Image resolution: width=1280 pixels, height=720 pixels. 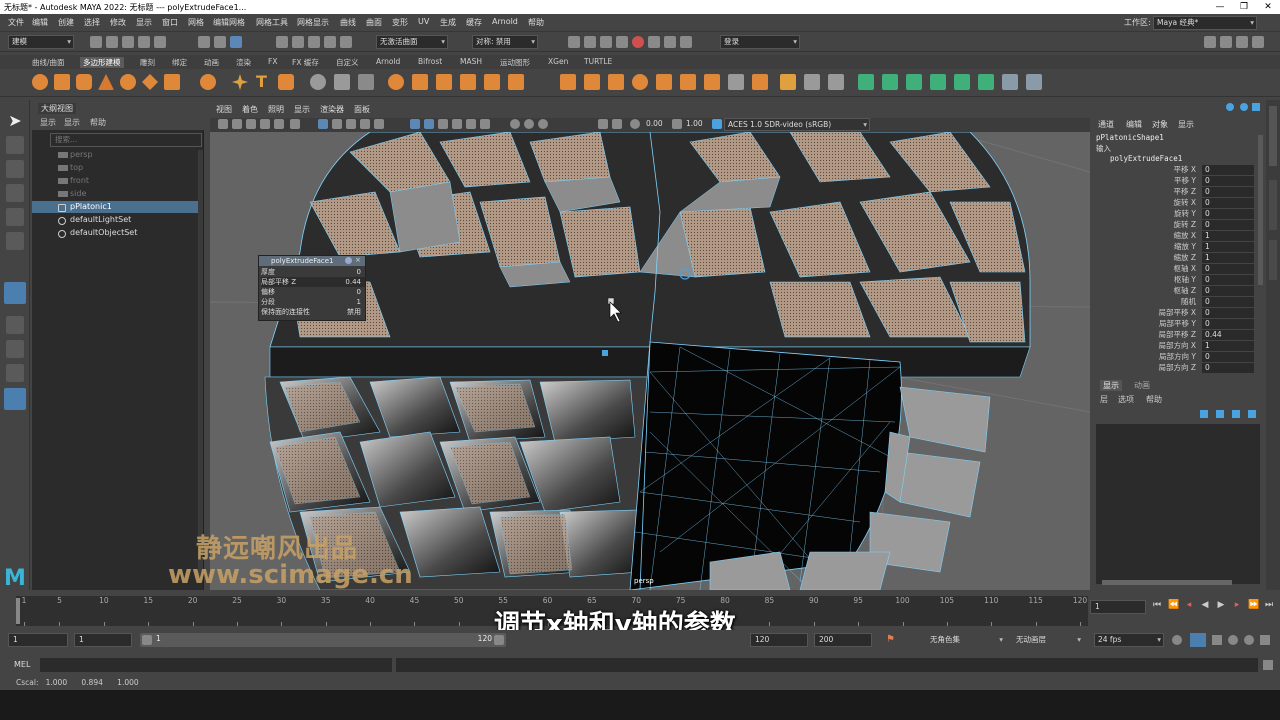 I want to click on uv-cut-icon, so click(x=1010, y=82).